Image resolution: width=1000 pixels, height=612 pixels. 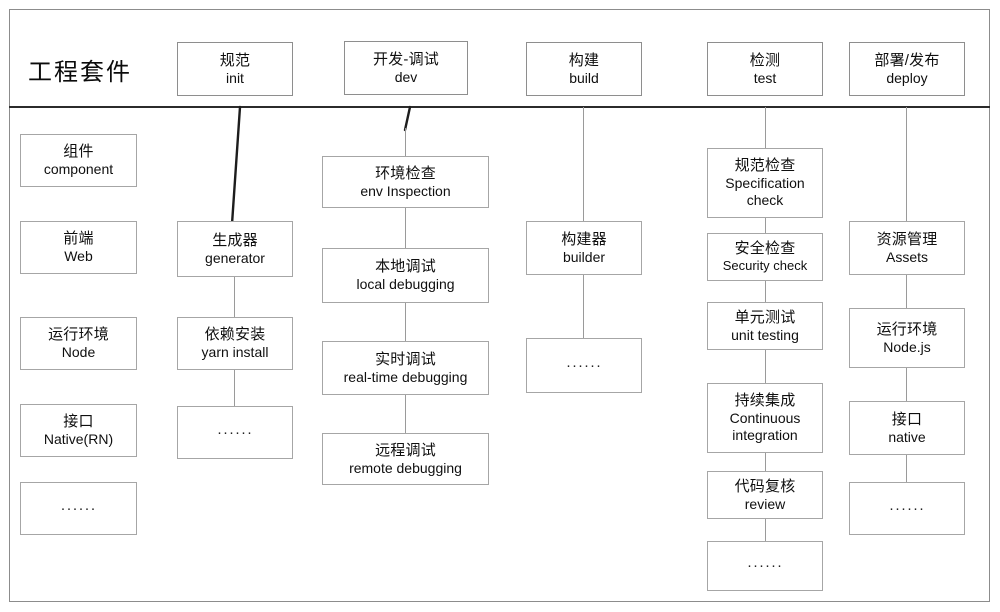 I want to click on node-web-cn: 前端, so click(x=78, y=239).